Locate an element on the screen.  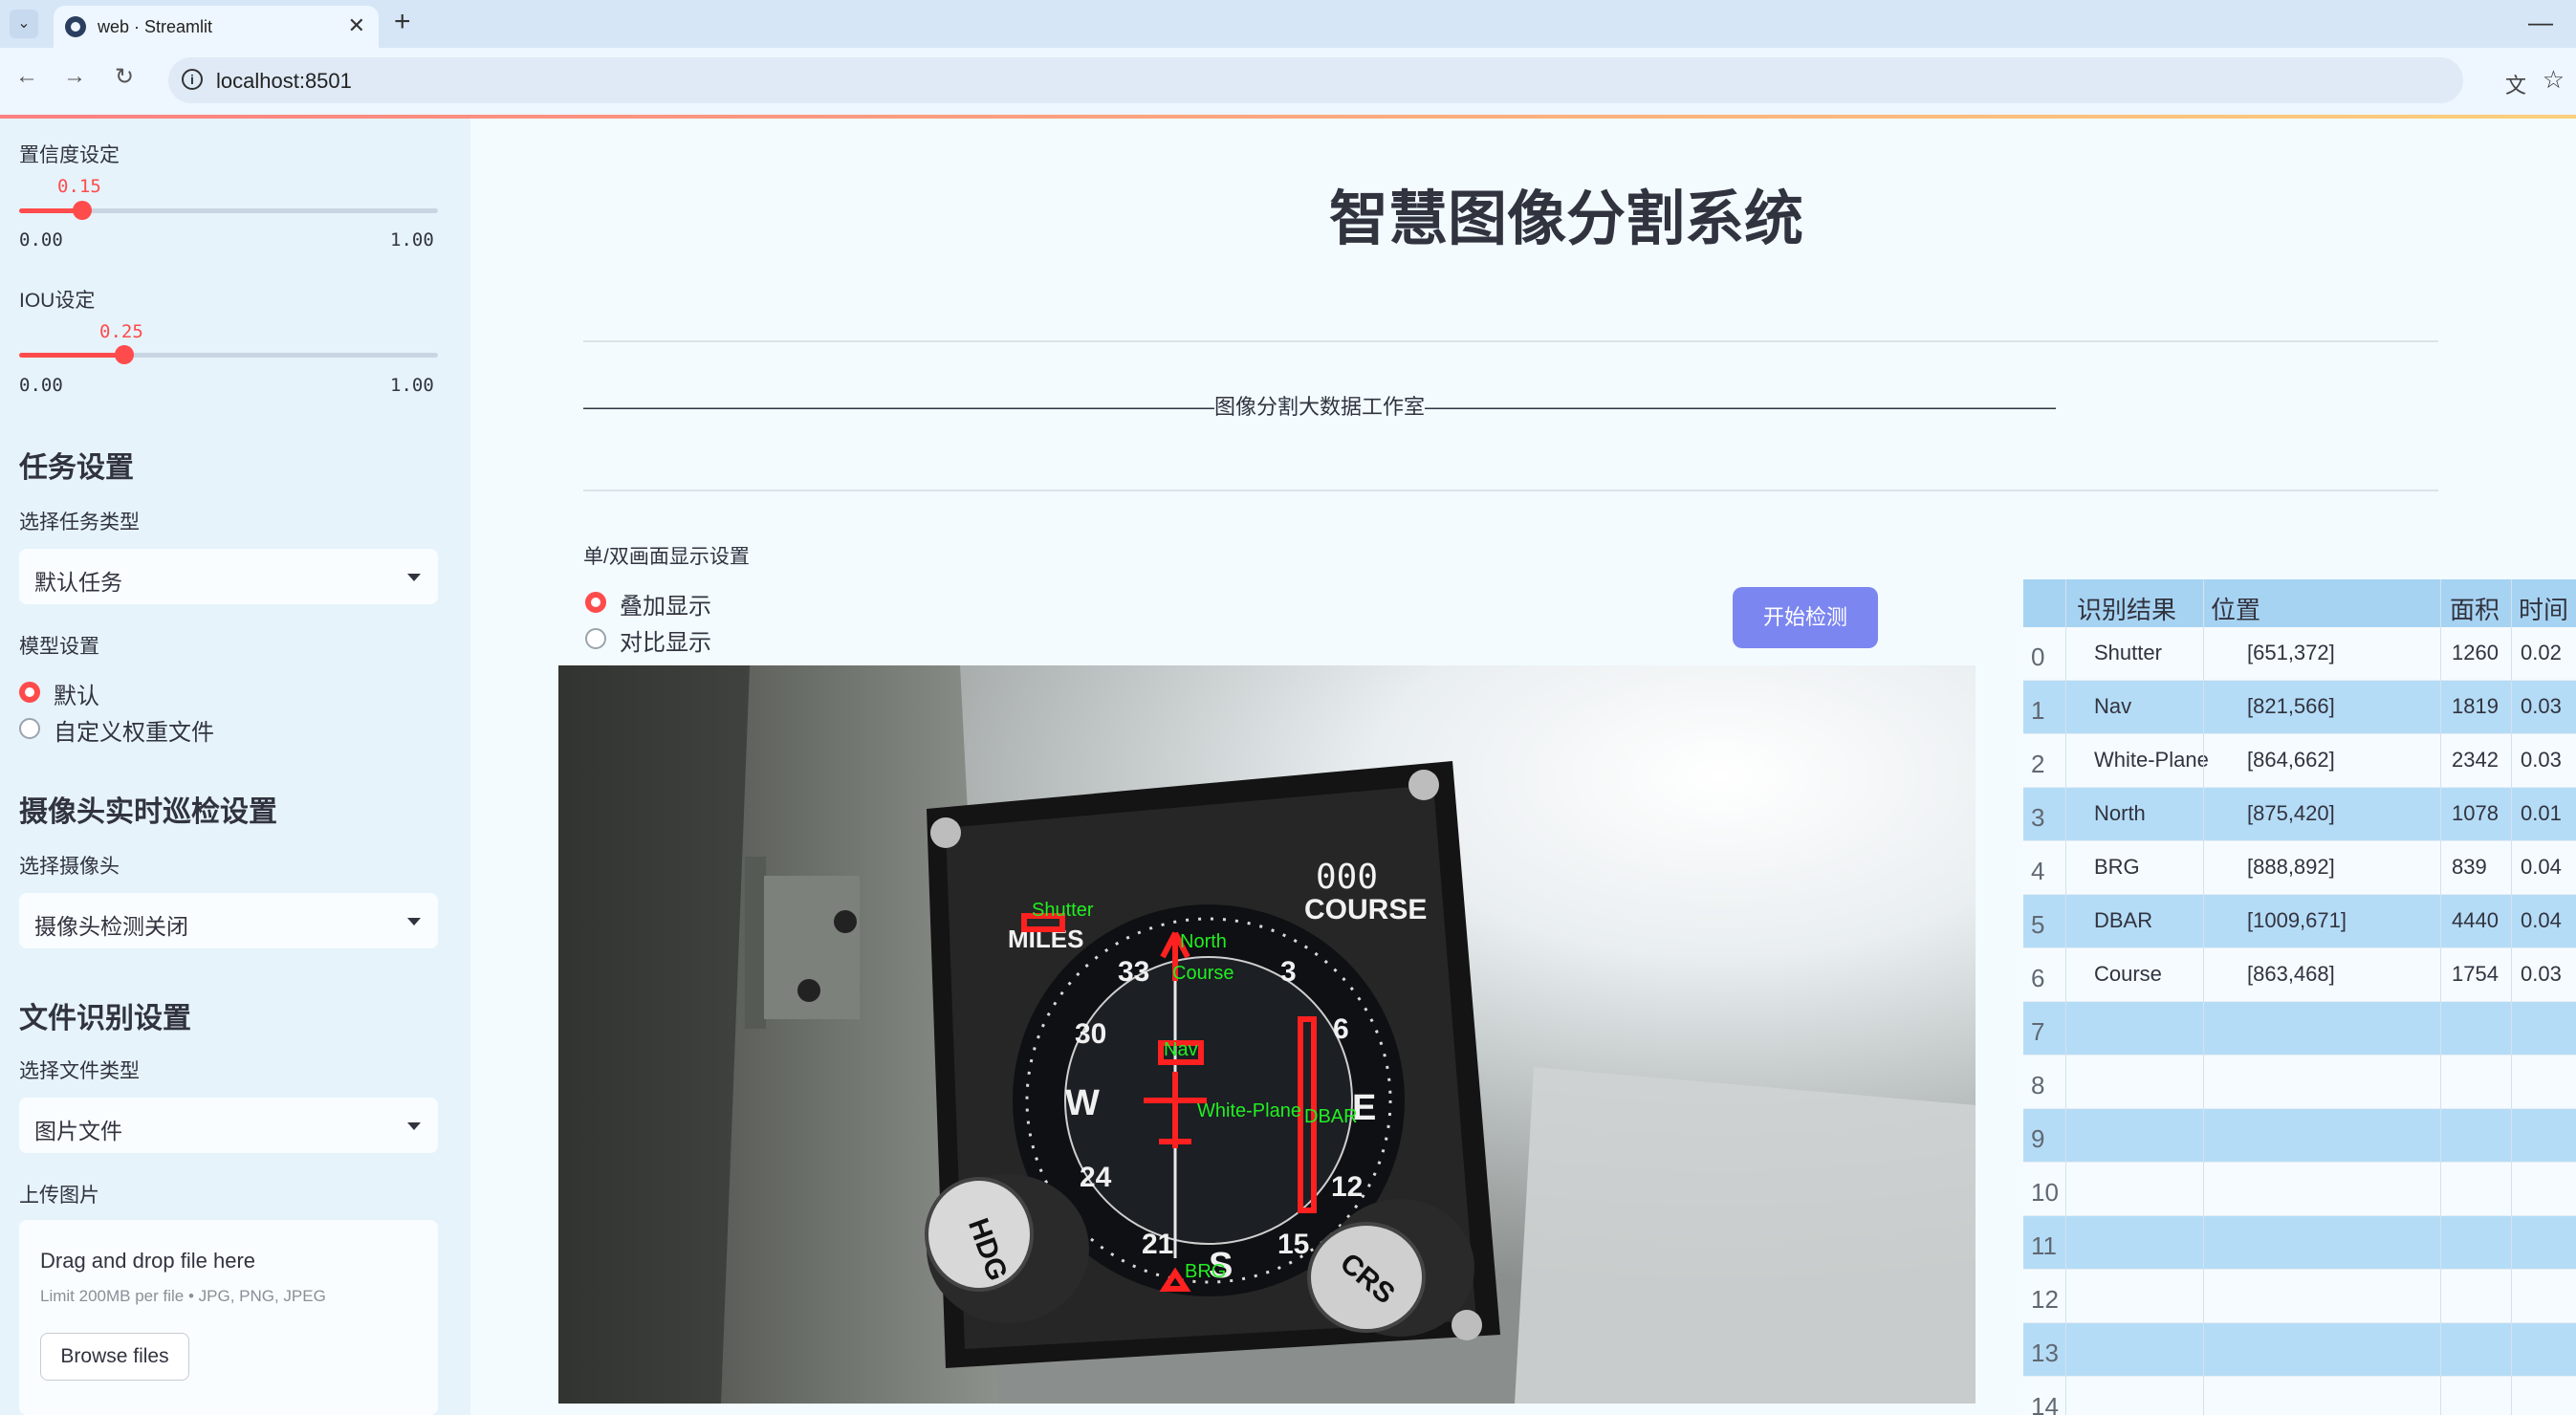
dropzone-limit: Limit 200MB per file • JPG, PNG, JPEG is located at coordinates (183, 1296).